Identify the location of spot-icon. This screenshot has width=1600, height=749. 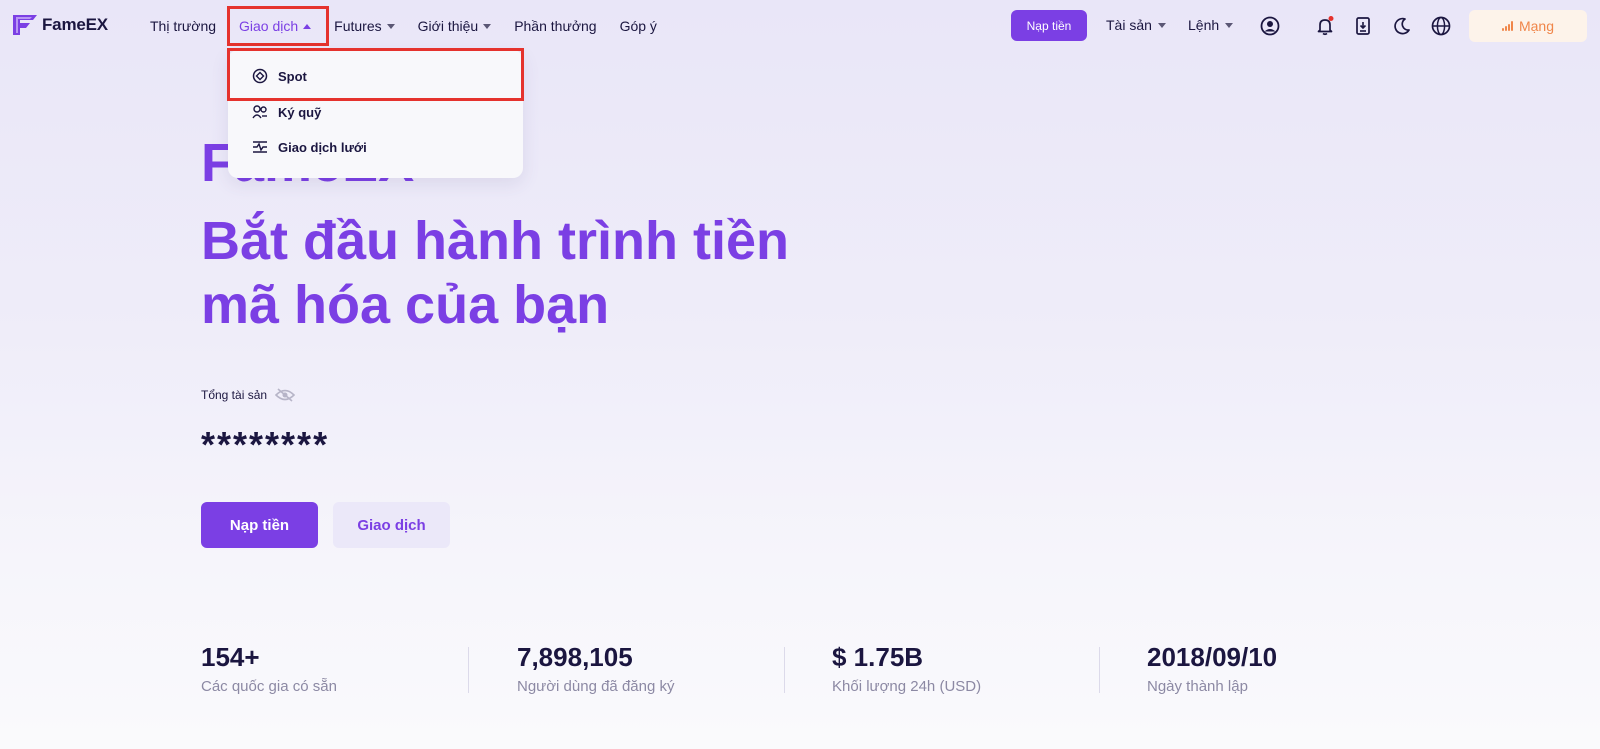
(260, 76).